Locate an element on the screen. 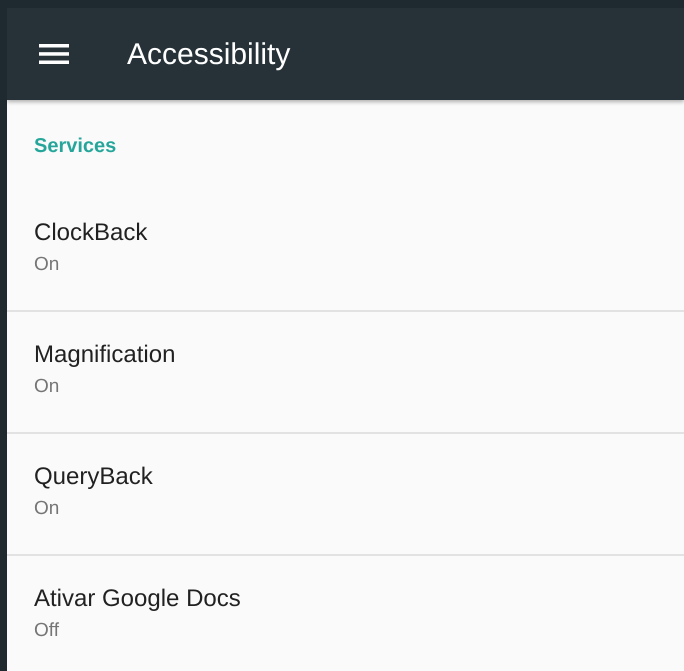 The width and height of the screenshot is (684, 671). item-title: Ativar Google Docs is located at coordinates (137, 598).